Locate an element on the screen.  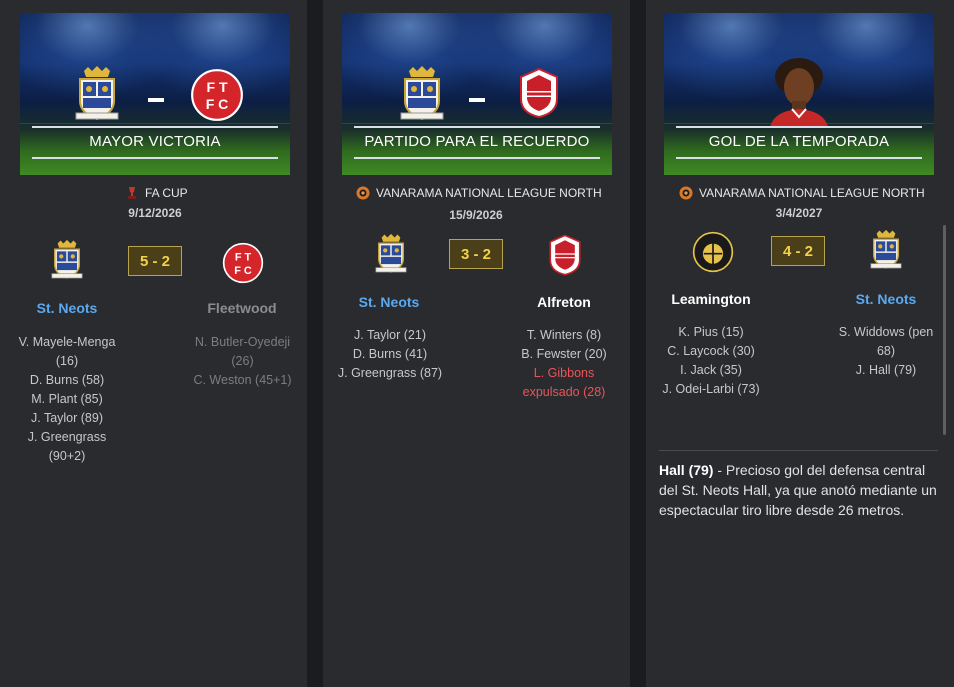
scorer-line: (26) is located at coordinates (242, 361).